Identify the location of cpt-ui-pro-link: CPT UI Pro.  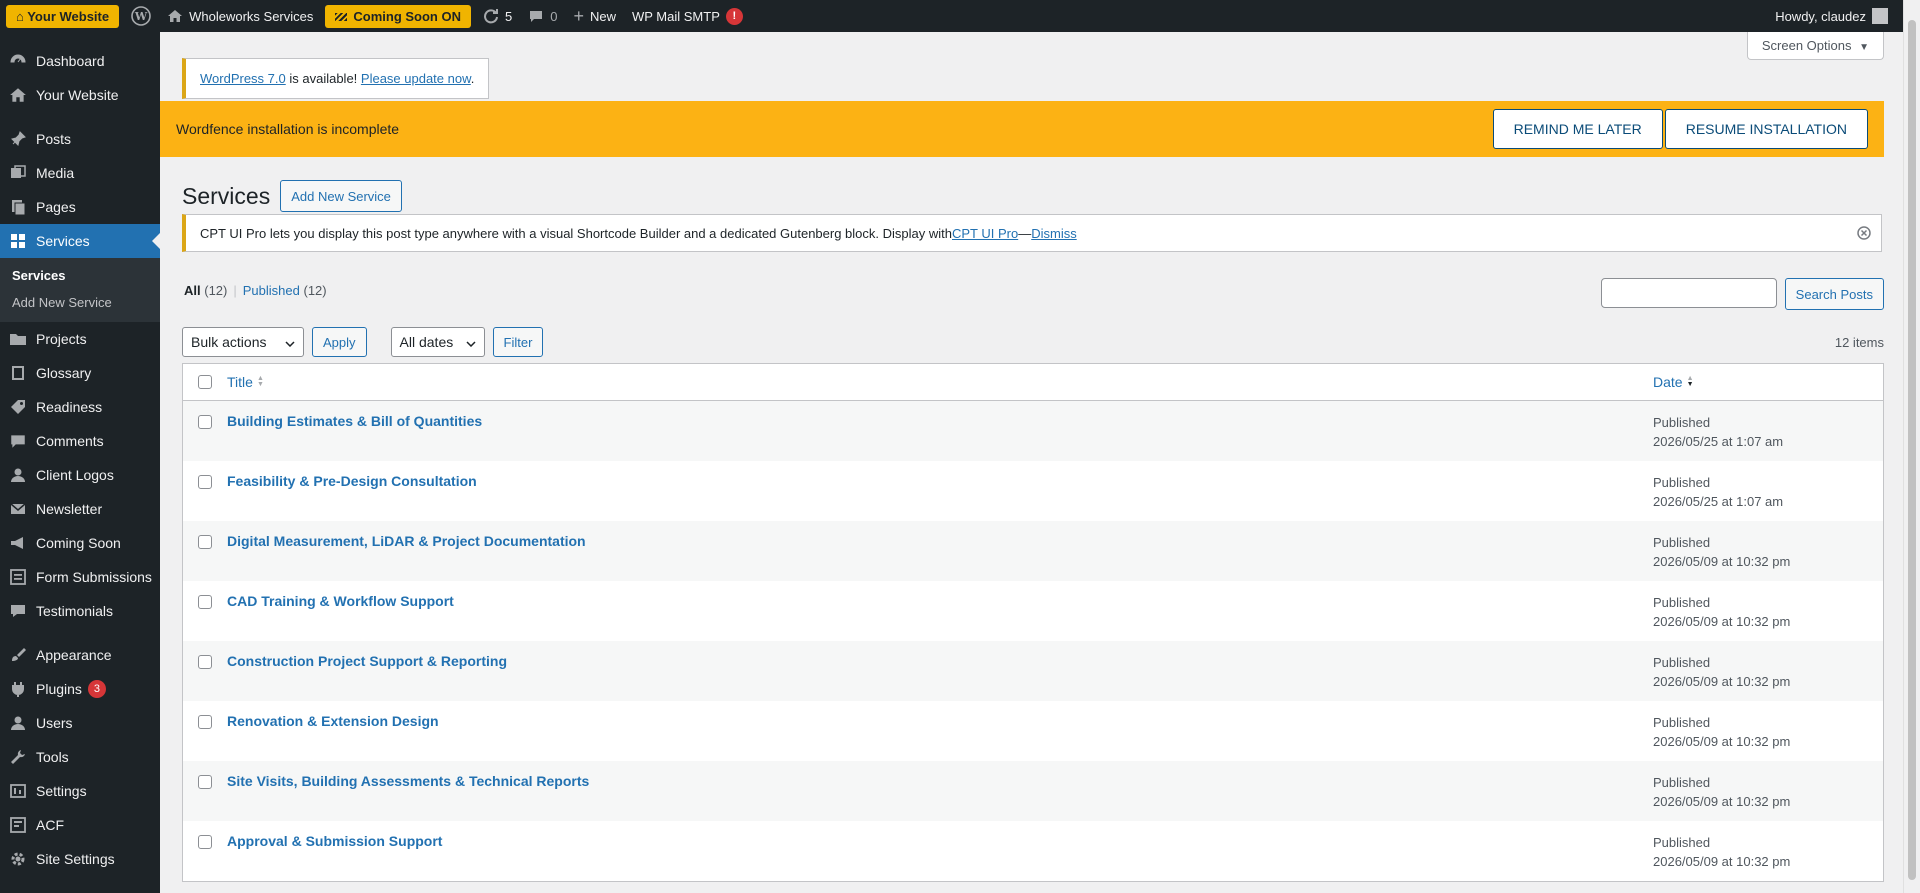
(985, 233).